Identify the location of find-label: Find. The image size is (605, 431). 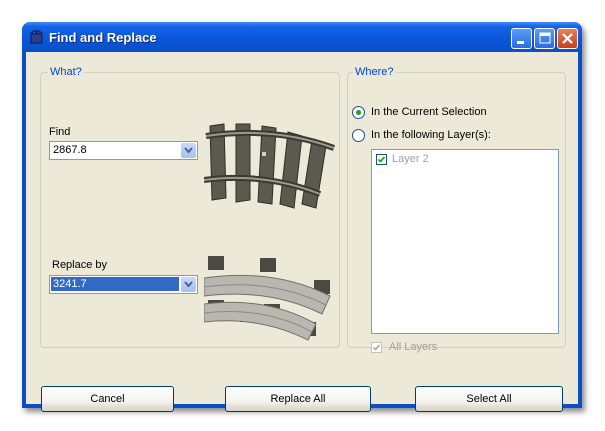
(60, 132).